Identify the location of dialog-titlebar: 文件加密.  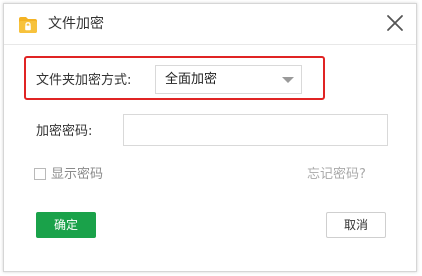
(210, 24).